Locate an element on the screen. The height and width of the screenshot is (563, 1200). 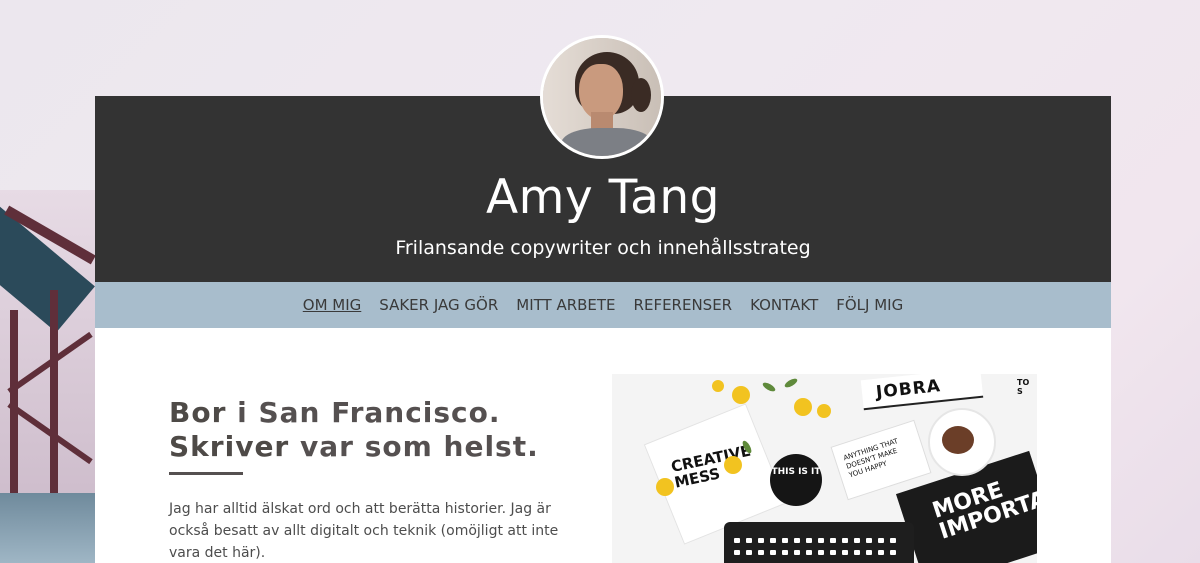
nav-item-folj-mig: FÖLJ MIG is located at coordinates (869, 305).